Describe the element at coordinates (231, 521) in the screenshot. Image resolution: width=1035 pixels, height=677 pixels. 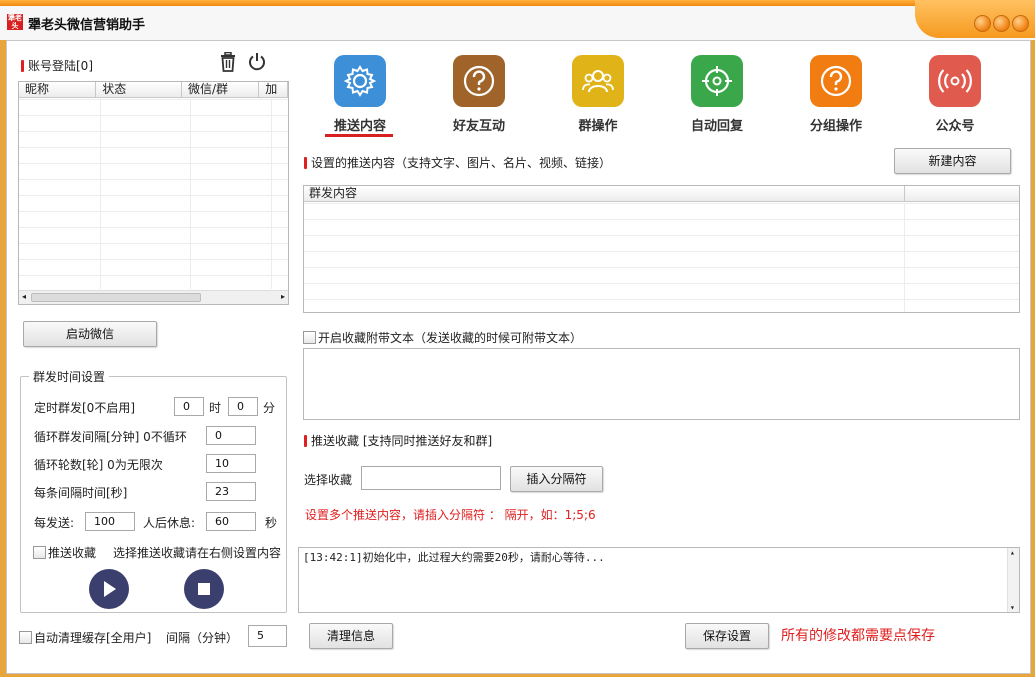
I see `rest-seconds-input: 60` at that location.